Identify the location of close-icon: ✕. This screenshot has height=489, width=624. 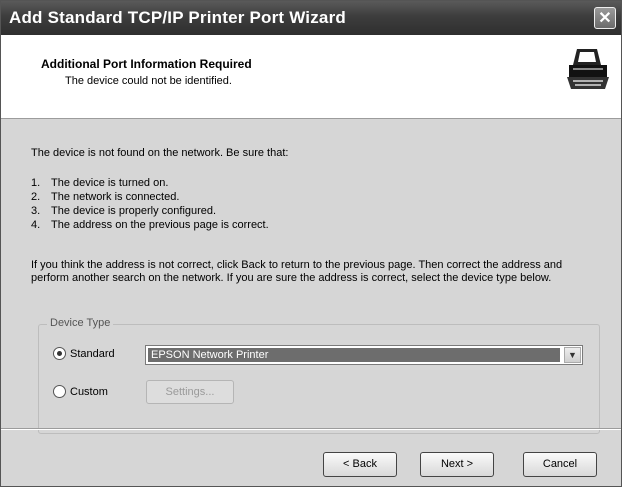
(605, 18).